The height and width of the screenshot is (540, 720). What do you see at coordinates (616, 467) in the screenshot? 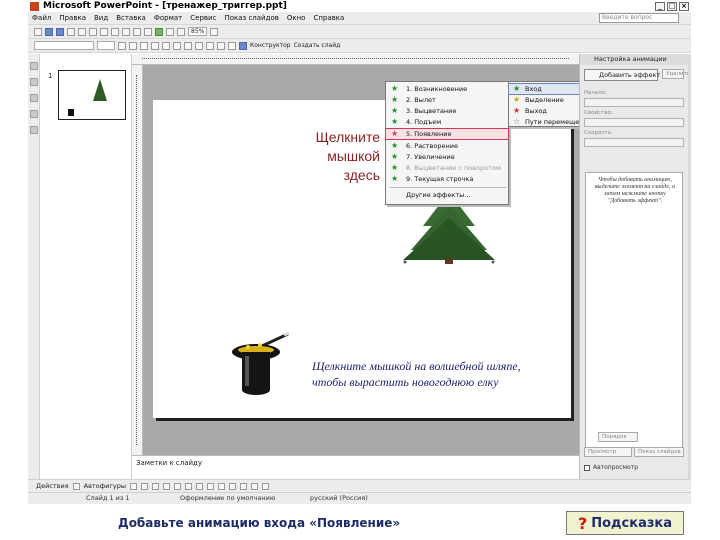
I see `autopreview-label: Автопросмотр` at bounding box center [616, 467].